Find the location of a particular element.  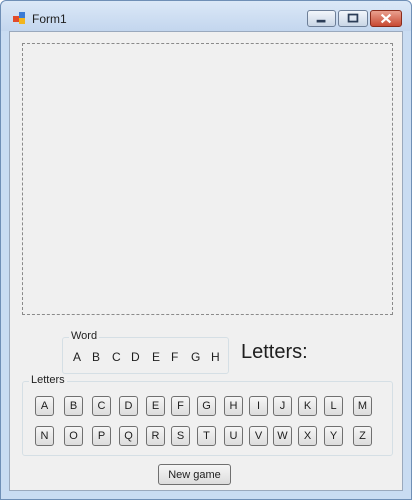

close-button is located at coordinates (386, 18).